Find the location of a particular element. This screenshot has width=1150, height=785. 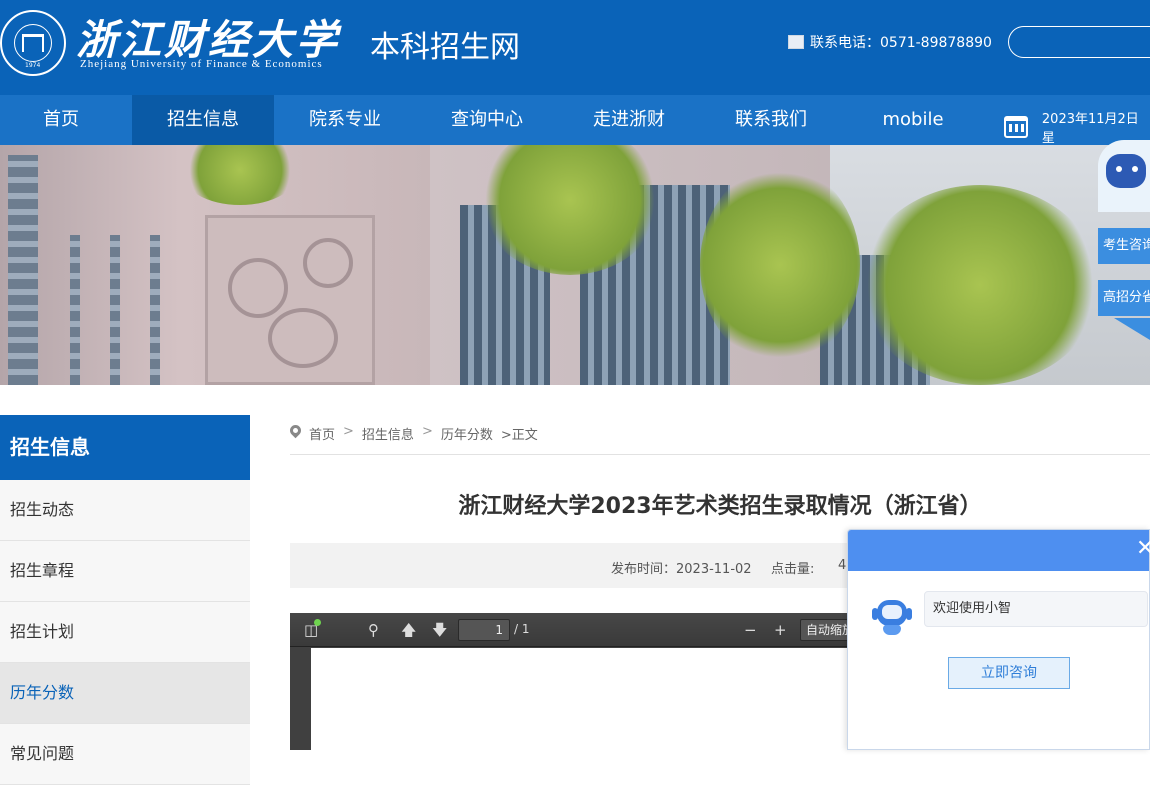

breadcrumb-past-scores: 历年分数 is located at coordinates (467, 433).